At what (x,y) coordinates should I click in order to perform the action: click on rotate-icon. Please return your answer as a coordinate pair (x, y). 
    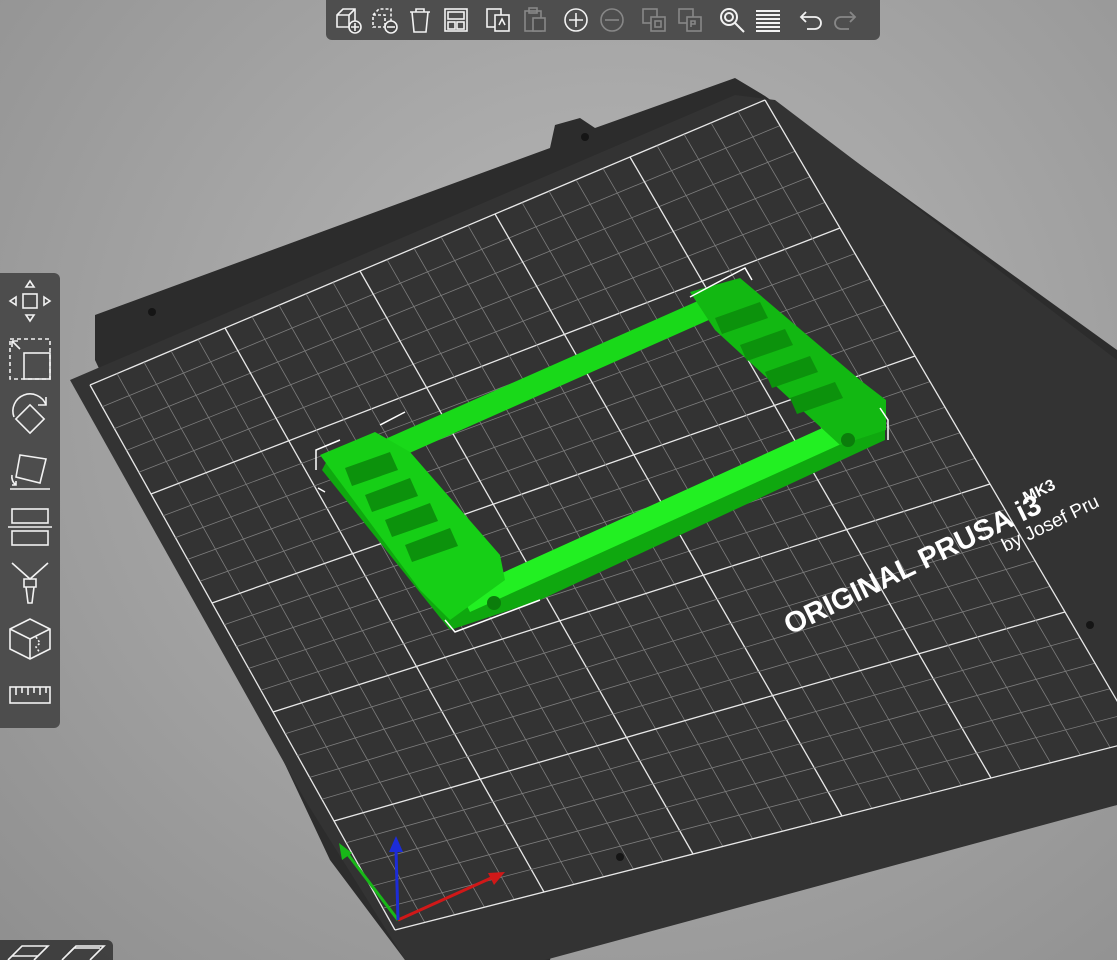
    Looking at the image, I should click on (29, 414).